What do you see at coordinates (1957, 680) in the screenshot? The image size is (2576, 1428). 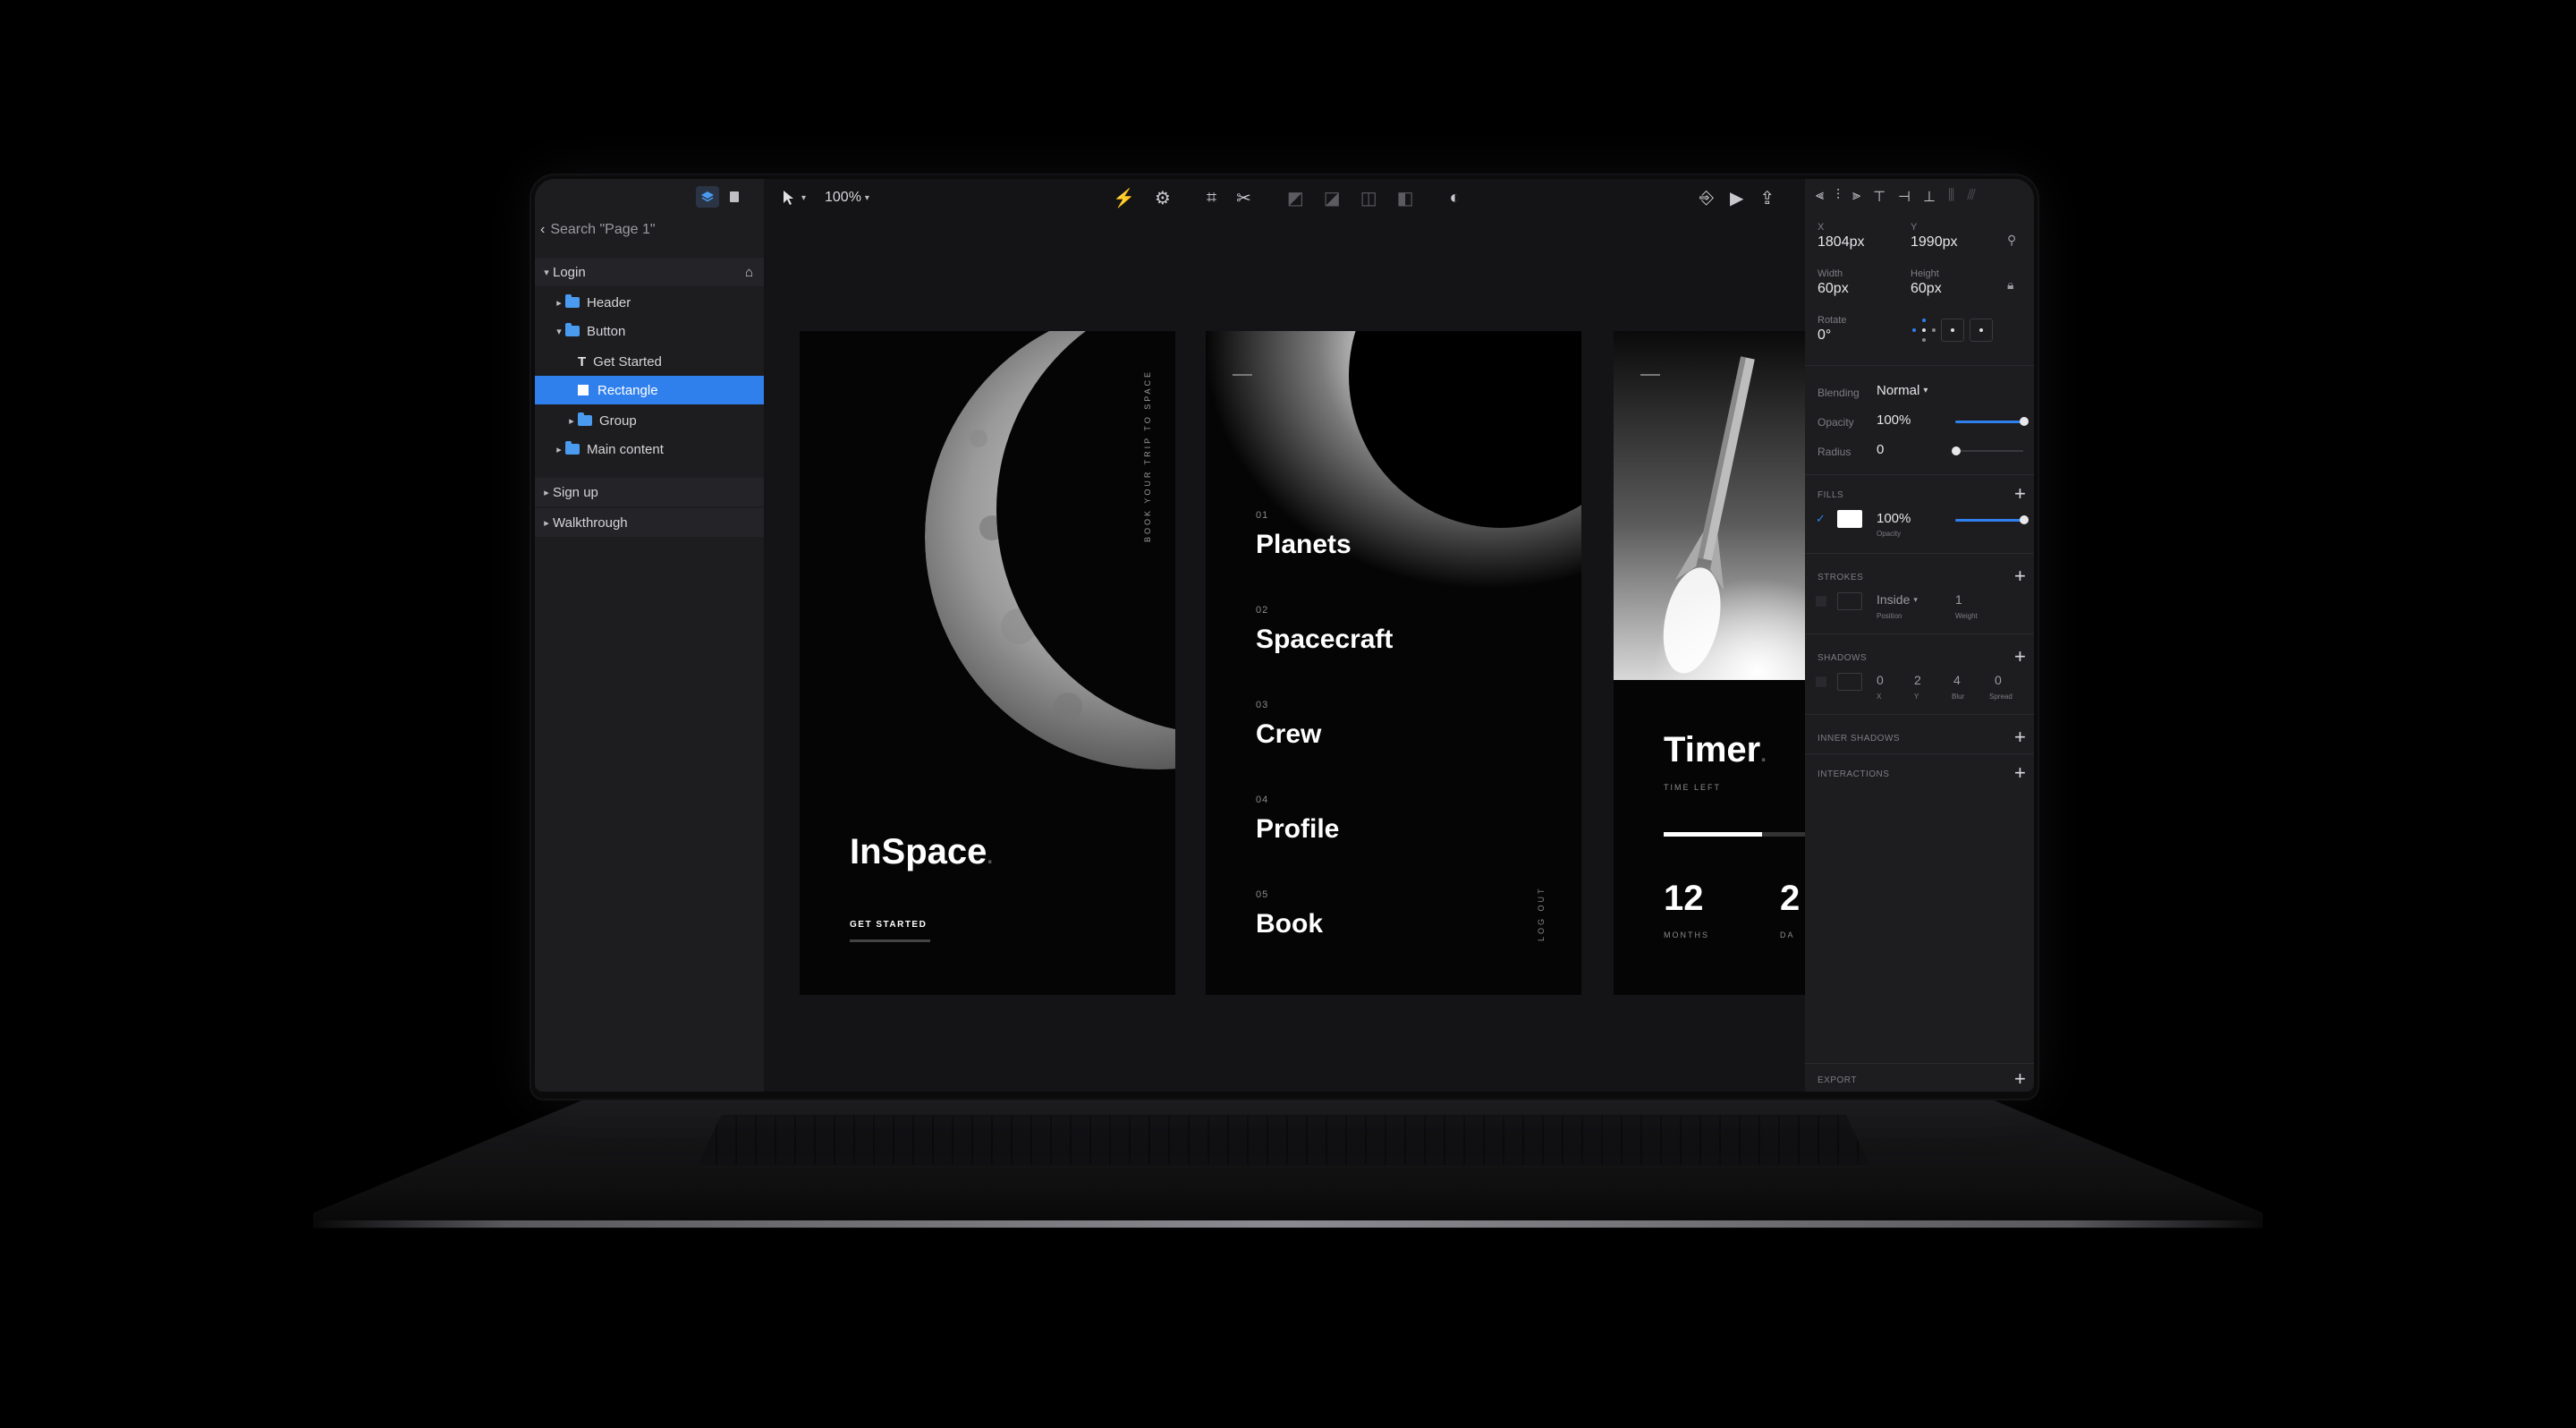 I see `shadow-blur-field: 4` at bounding box center [1957, 680].